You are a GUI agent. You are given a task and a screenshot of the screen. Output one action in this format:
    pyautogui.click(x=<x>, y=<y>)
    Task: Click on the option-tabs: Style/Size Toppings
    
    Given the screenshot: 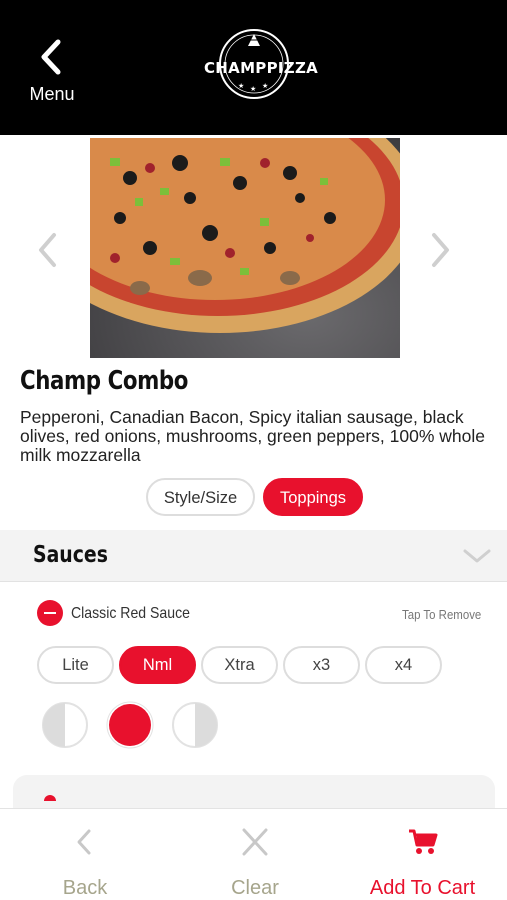 What is the action you would take?
    pyautogui.click(x=254, y=497)
    